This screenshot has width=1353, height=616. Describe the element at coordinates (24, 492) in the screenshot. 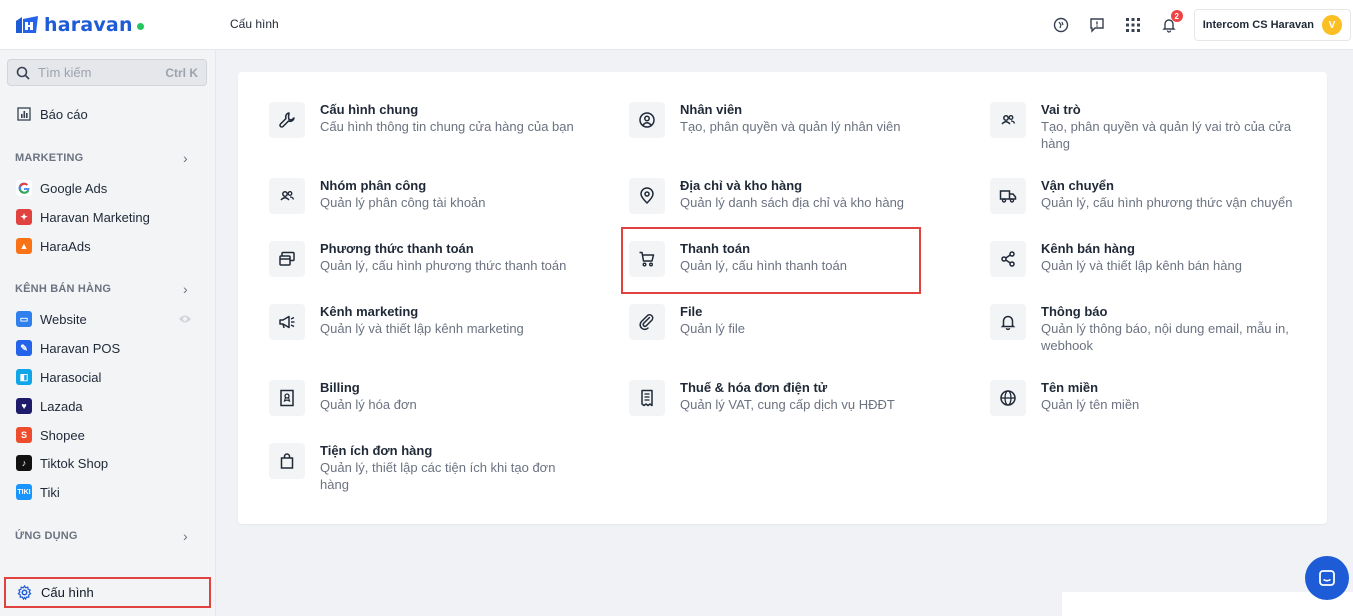

I see `tiki-icon: TIKI` at that location.